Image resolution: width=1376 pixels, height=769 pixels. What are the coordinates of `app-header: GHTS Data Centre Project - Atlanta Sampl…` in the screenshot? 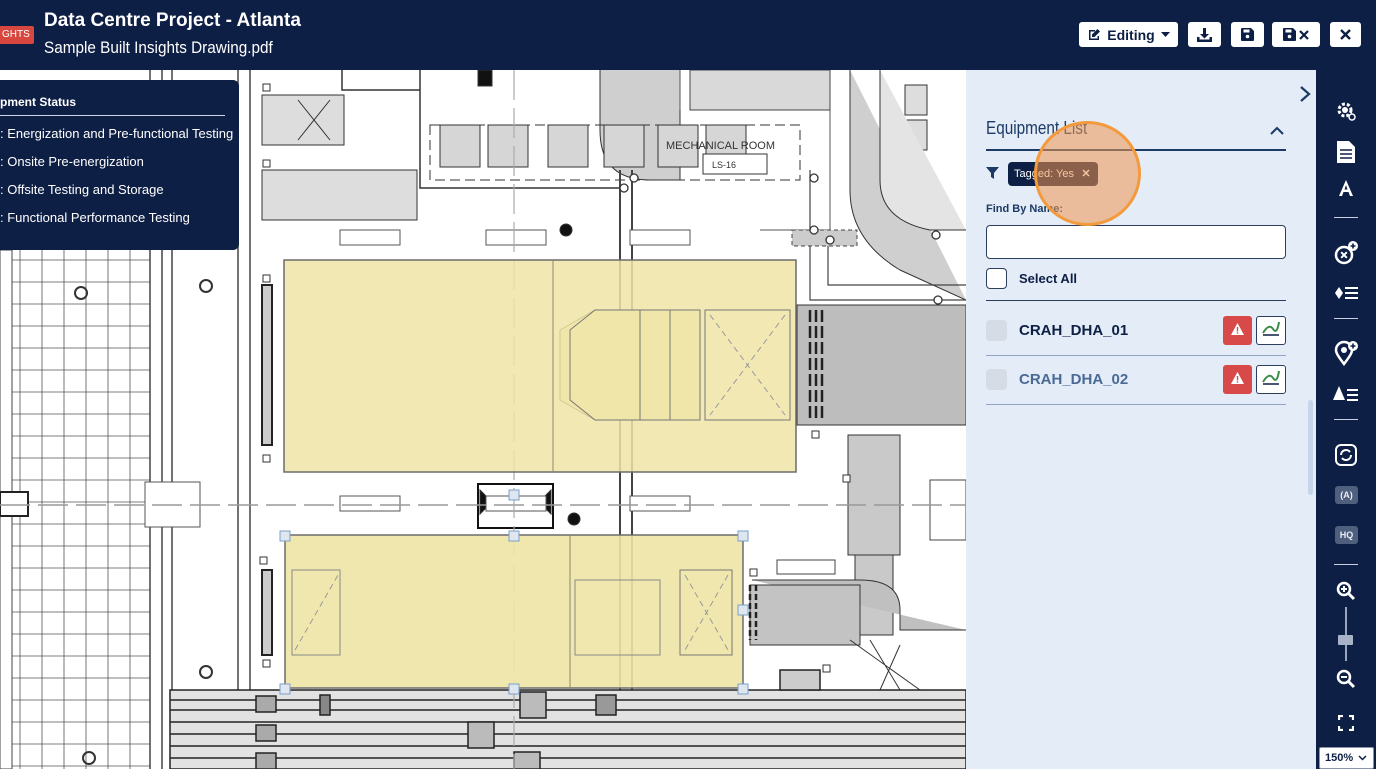 It's located at (688, 35).